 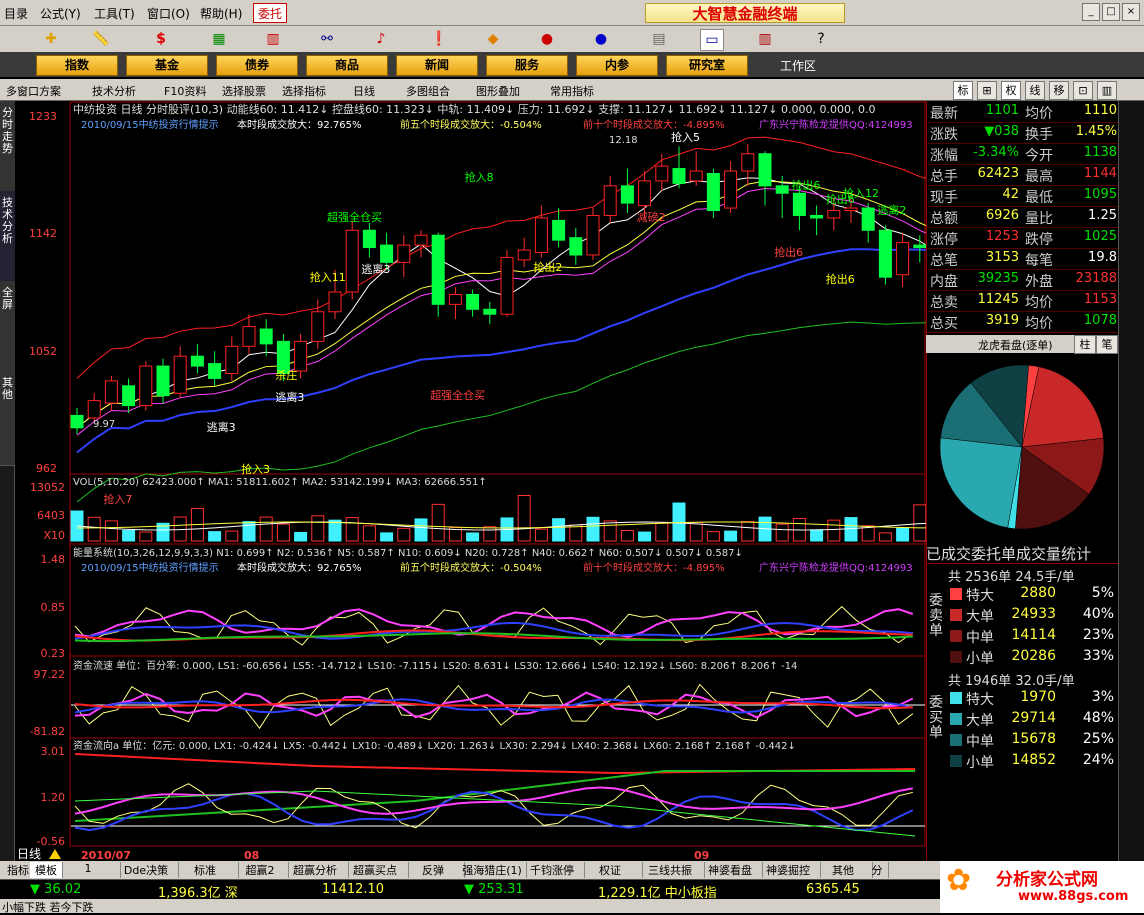 I want to click on nav-insider: 内参, so click(x=617, y=65).